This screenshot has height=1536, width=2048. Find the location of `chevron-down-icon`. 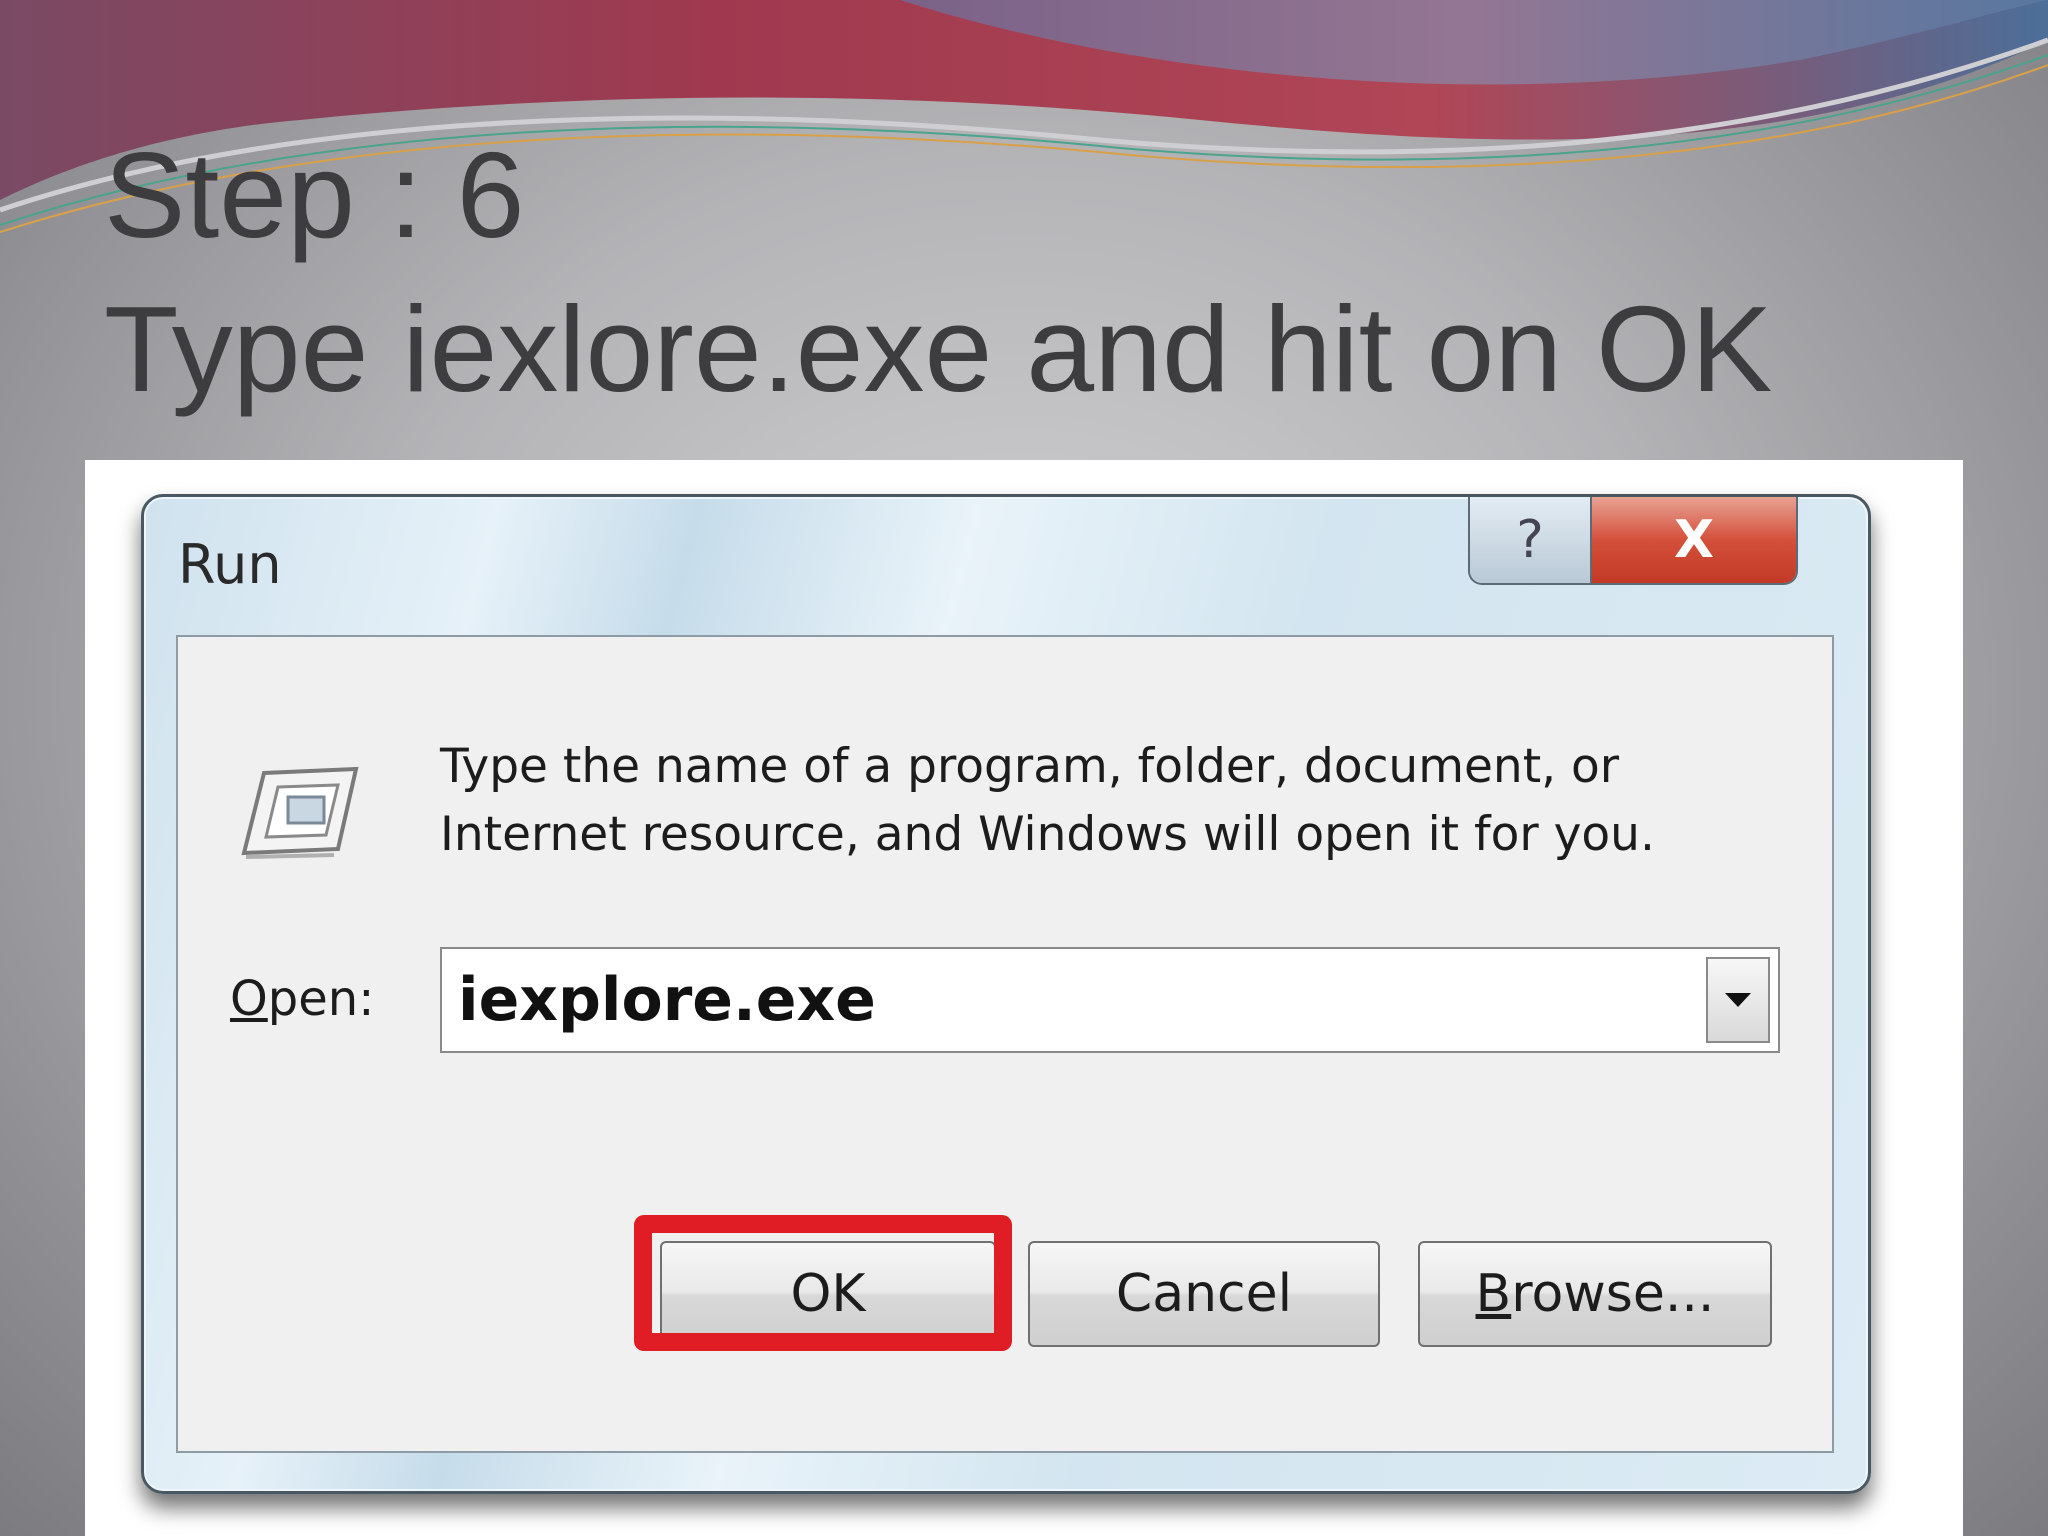

chevron-down-icon is located at coordinates (1738, 1000).